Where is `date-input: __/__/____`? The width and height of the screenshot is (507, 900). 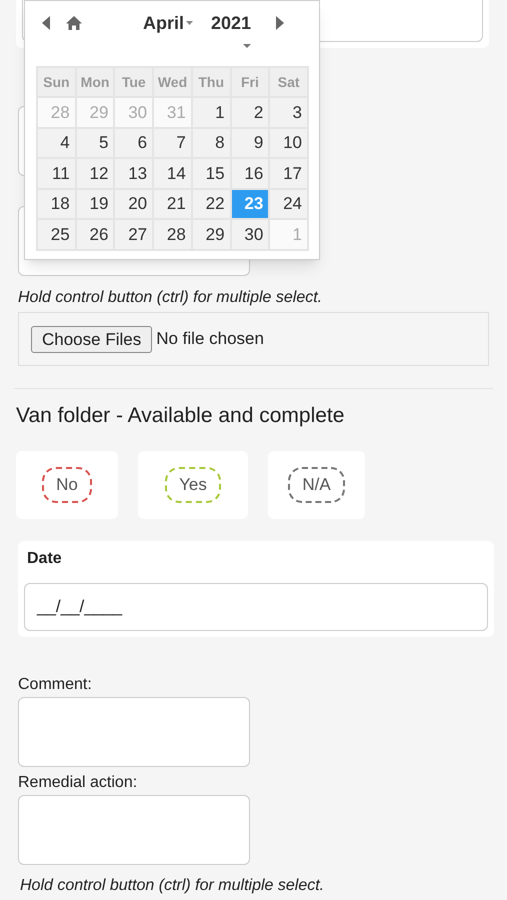 date-input: __/__/____ is located at coordinates (256, 607).